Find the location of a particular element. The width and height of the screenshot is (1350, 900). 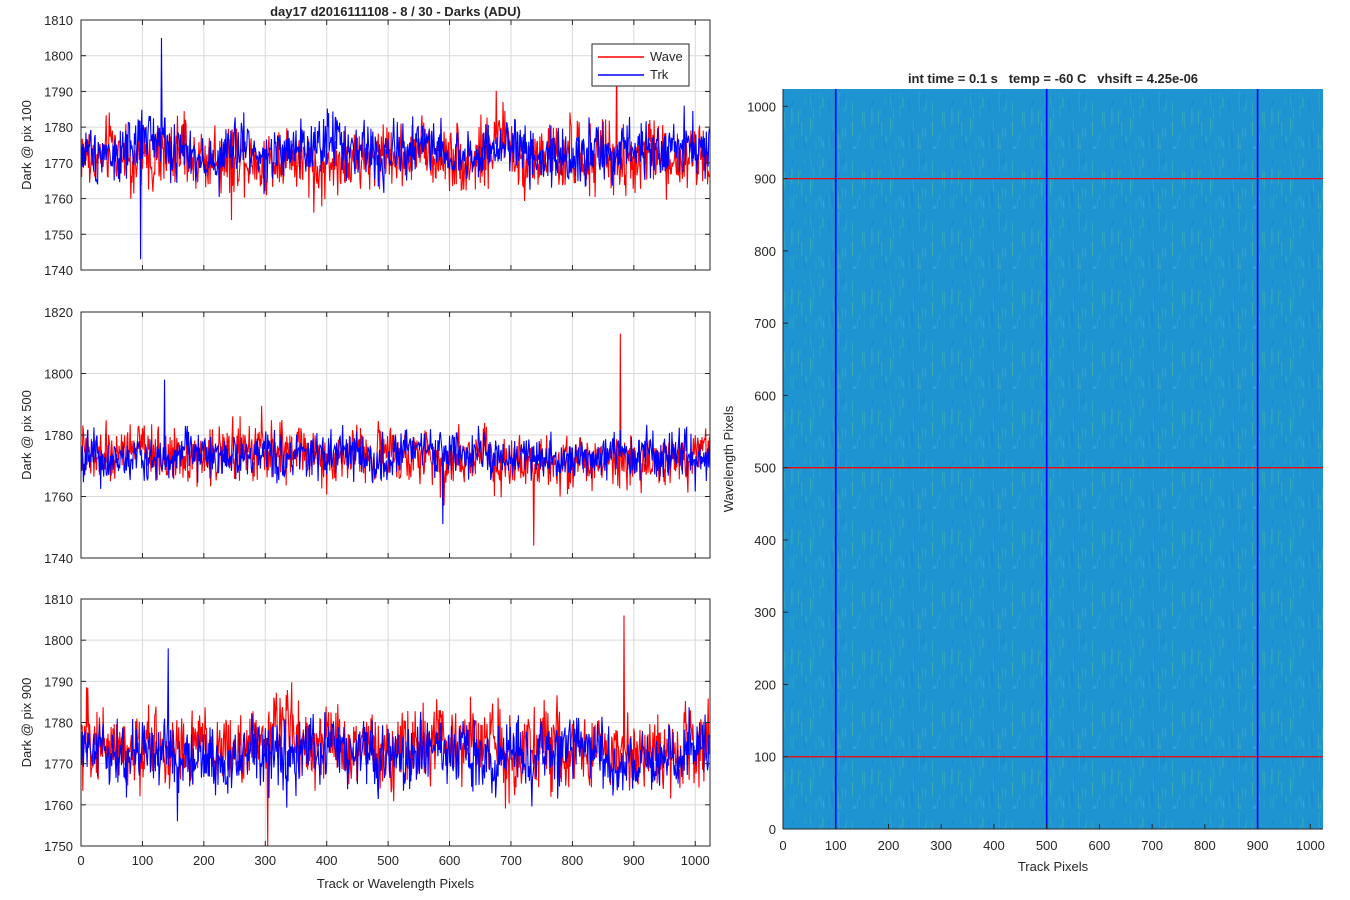

line-panel-2: 1740 1760 1780 1800 1820 Dark @ pix 500 is located at coordinates (365, 435).